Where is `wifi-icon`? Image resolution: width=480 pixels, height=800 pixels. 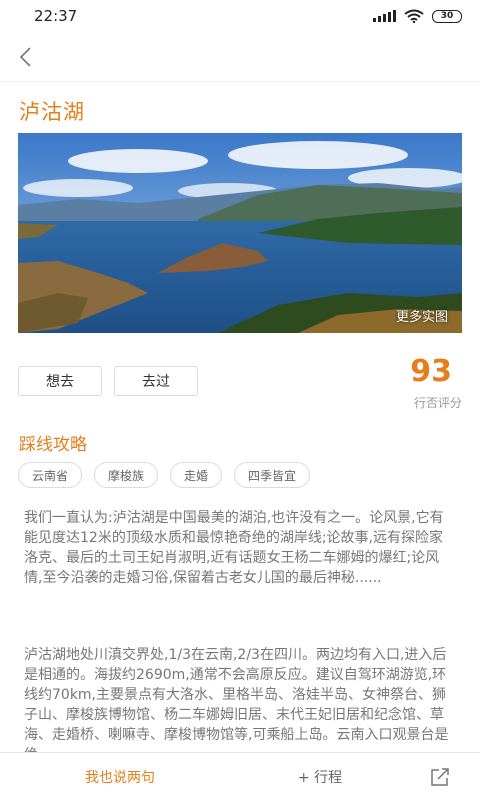
wifi-icon is located at coordinates (414, 16).